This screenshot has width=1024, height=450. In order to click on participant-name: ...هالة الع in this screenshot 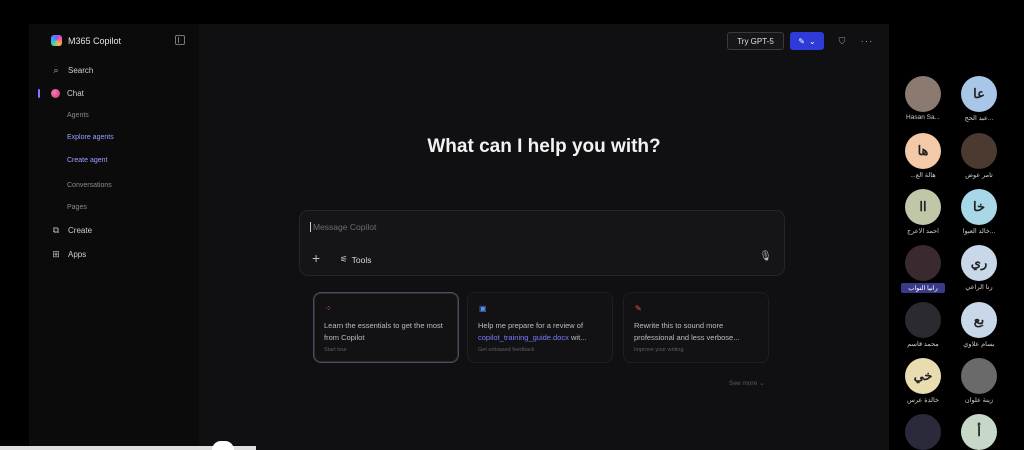, I will do `click(923, 175)`.